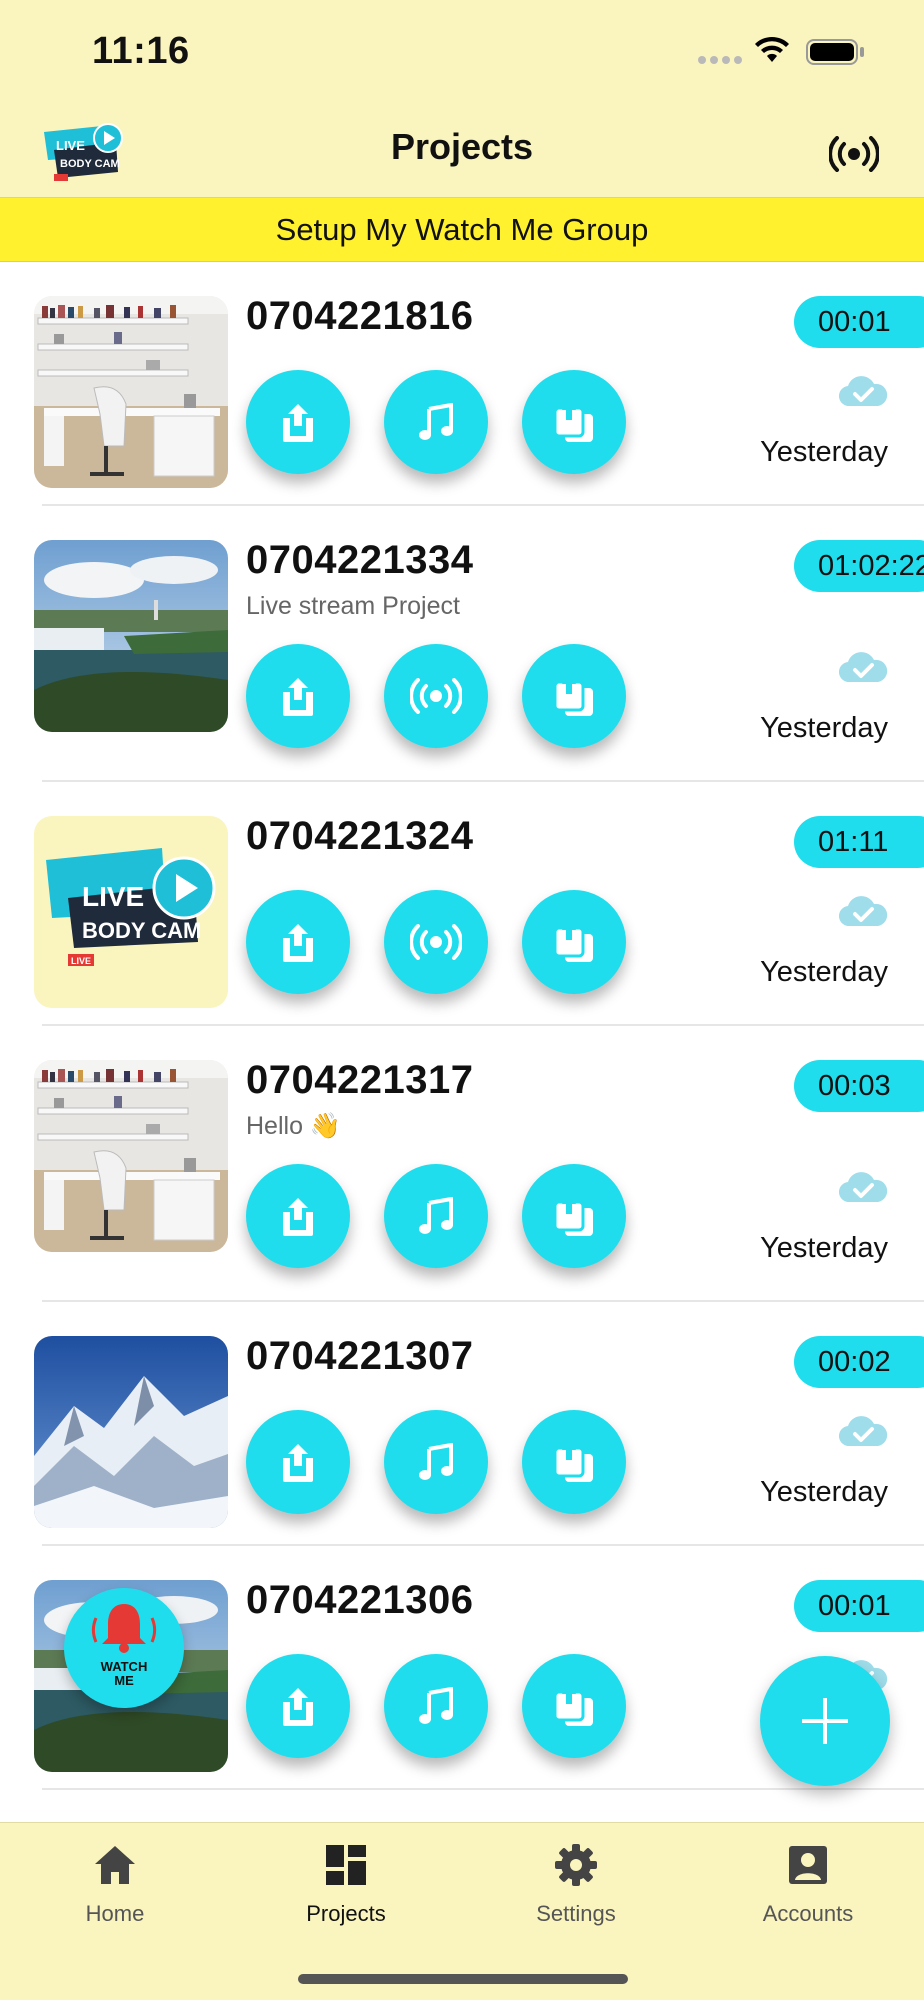 This screenshot has height=2000, width=924. I want to click on thumbnail-waterfall-image, so click(131, 636).